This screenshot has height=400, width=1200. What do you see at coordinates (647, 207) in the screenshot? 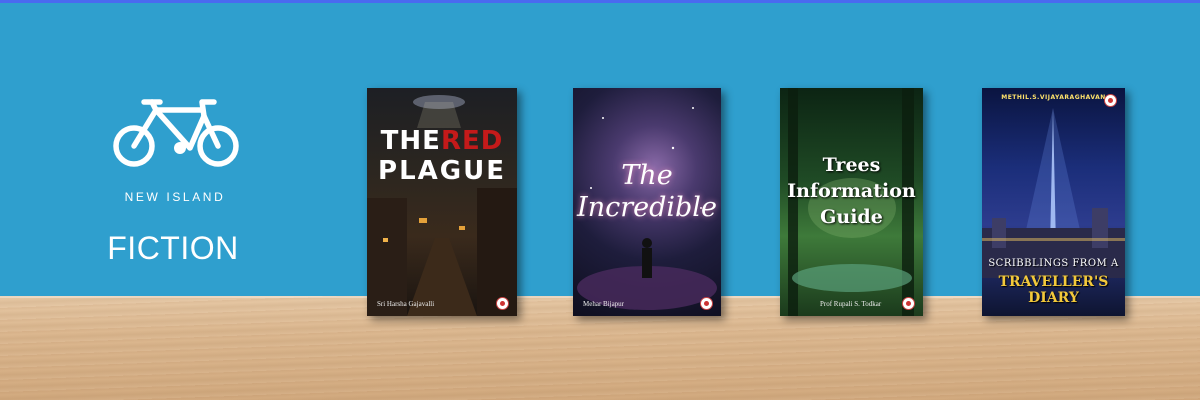
I see `title-line-2: Incredible` at bounding box center [647, 207].